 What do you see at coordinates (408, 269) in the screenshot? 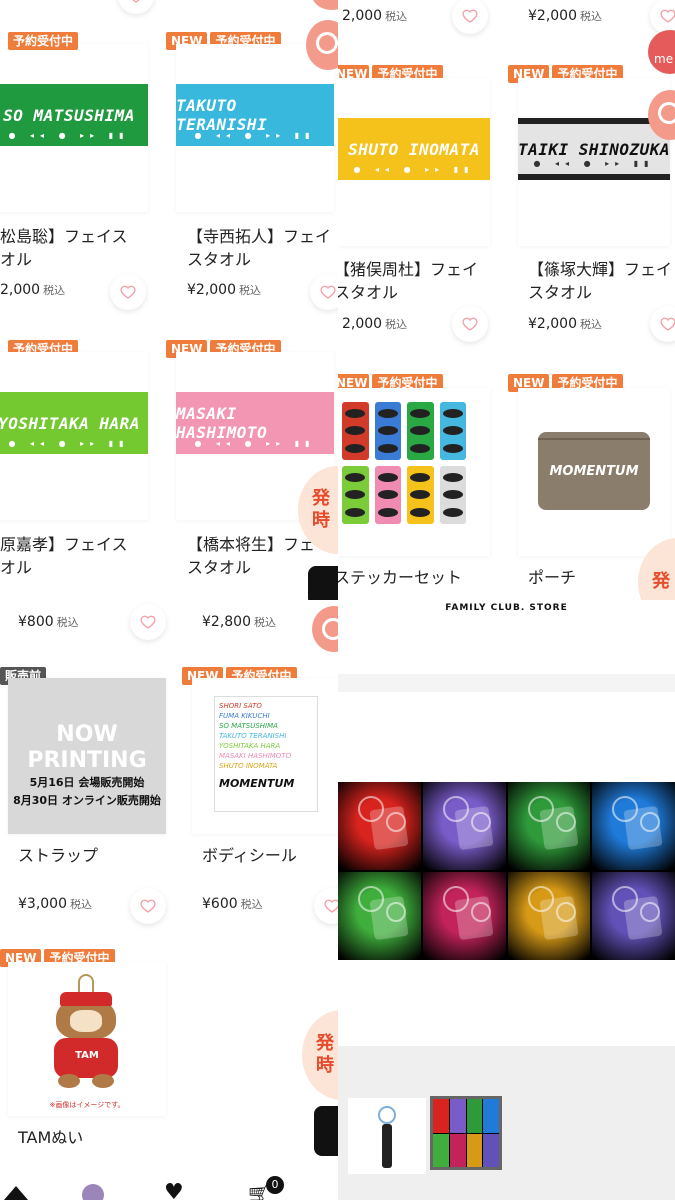
I see `product-name-line1: 【猪俣周杜】フェイ` at bounding box center [408, 269].